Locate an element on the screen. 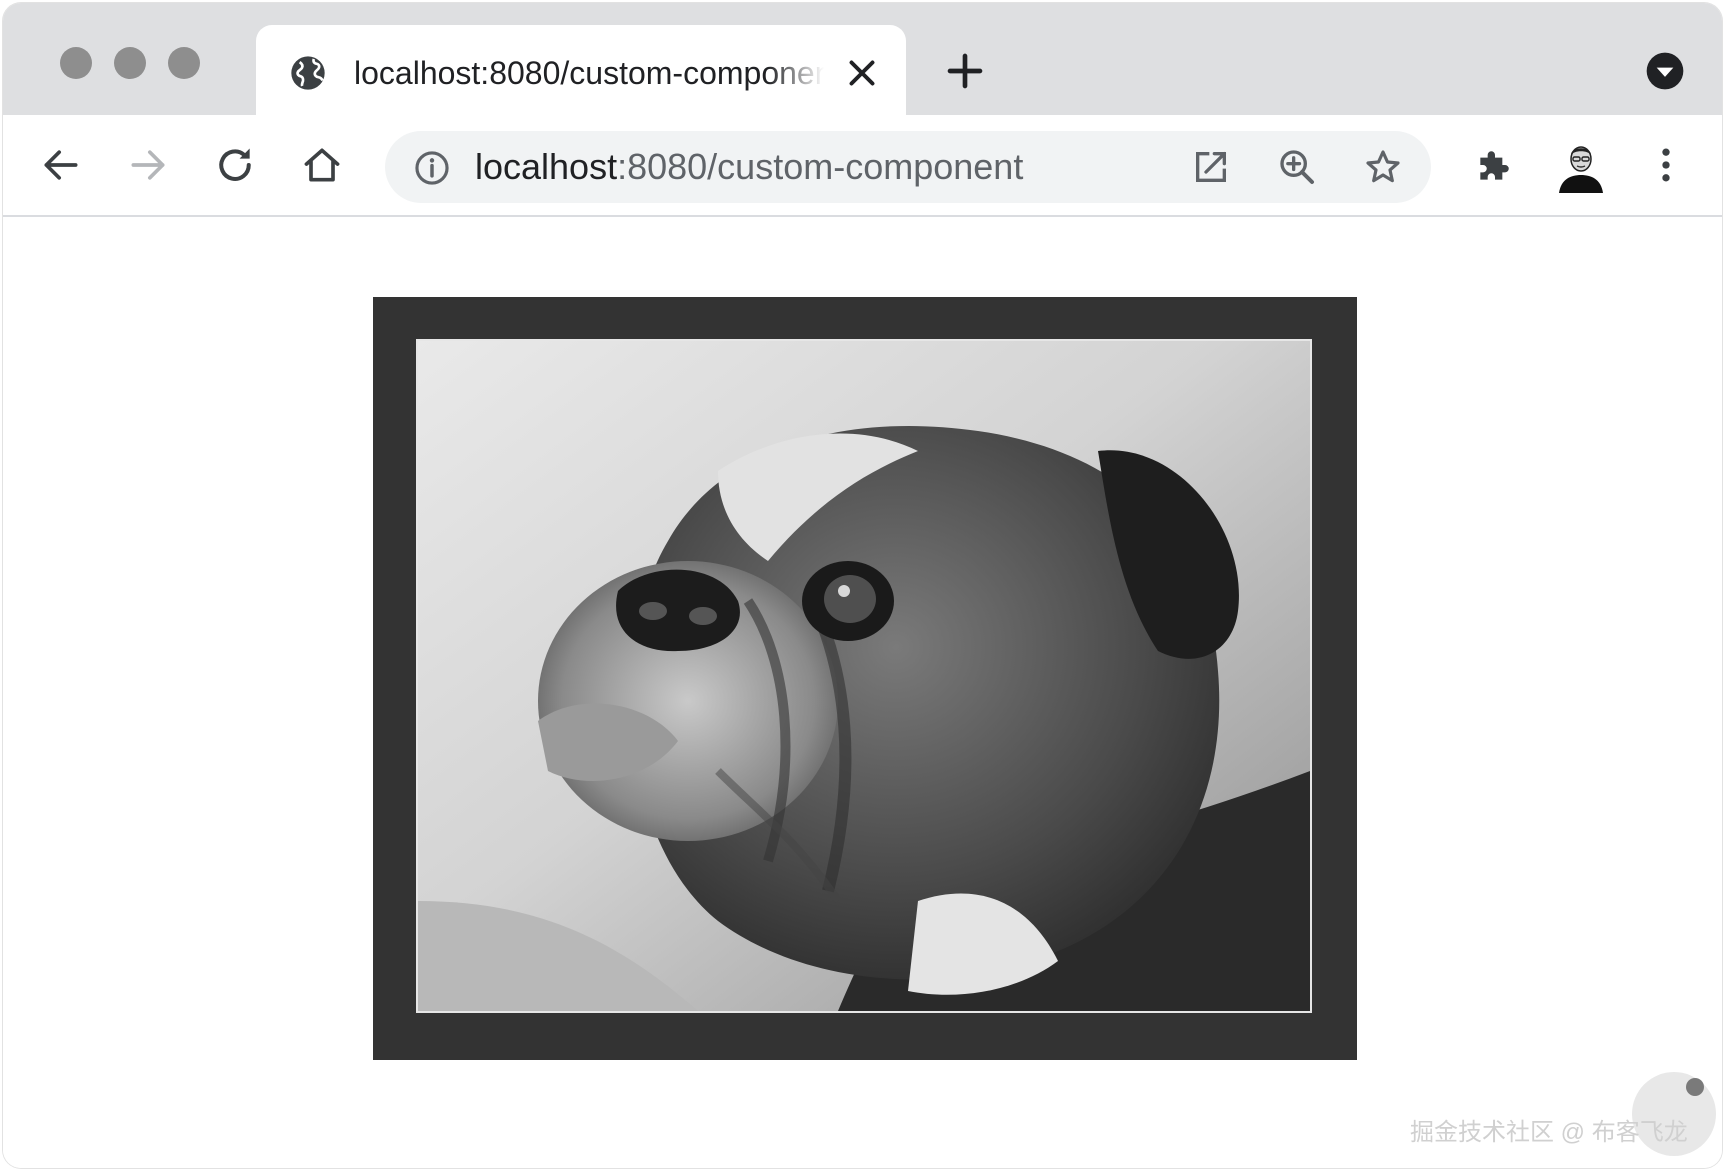 The width and height of the screenshot is (1725, 1171). reload-icon is located at coordinates (235, 165).